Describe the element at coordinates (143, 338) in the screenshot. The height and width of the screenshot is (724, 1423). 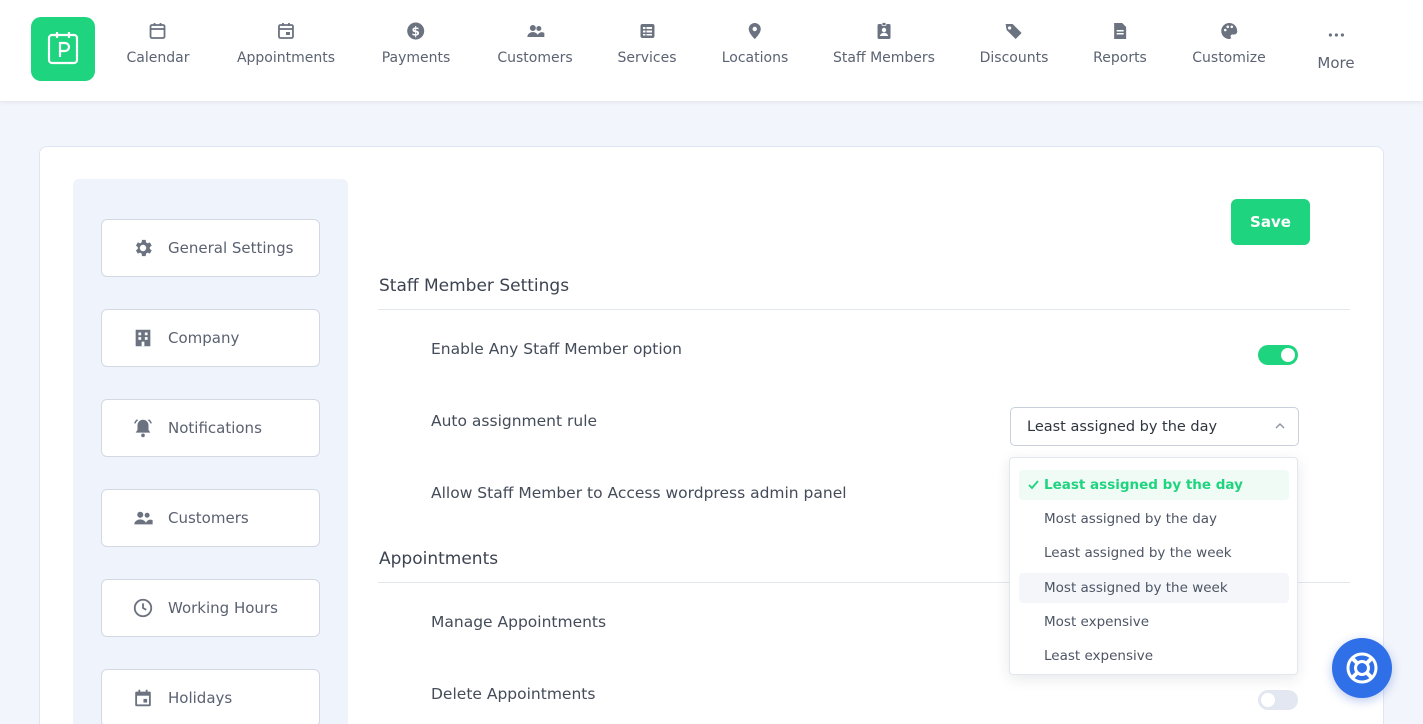
I see `building-icon` at that location.